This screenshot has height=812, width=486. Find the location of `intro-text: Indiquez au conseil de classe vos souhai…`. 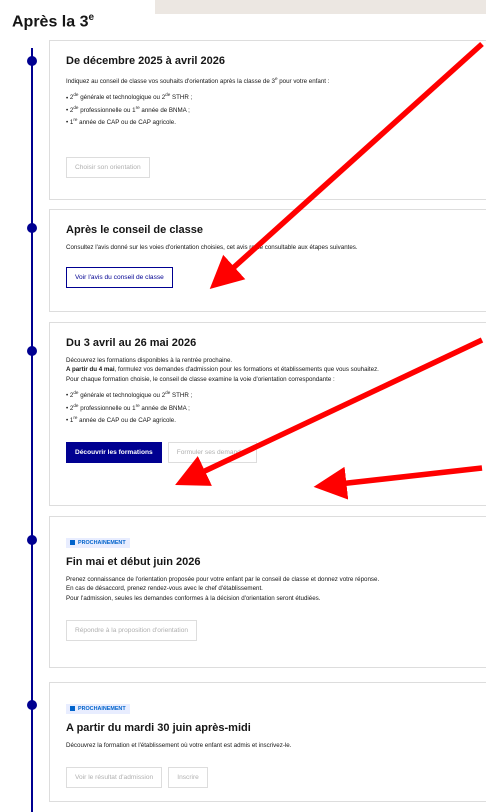

intro-text: Indiquez au conseil de classe vos souhai… is located at coordinates (170, 82).